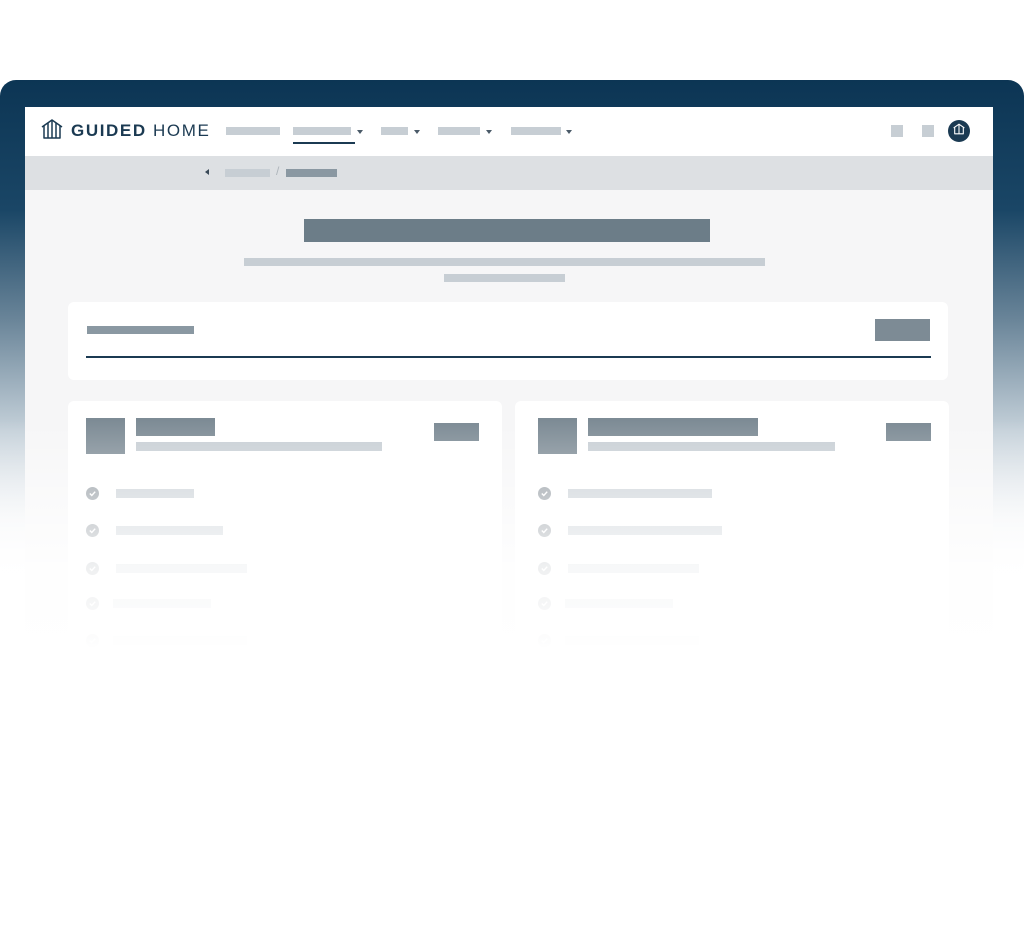  I want to click on brand-name: GUIDED HOME, so click(140, 131).